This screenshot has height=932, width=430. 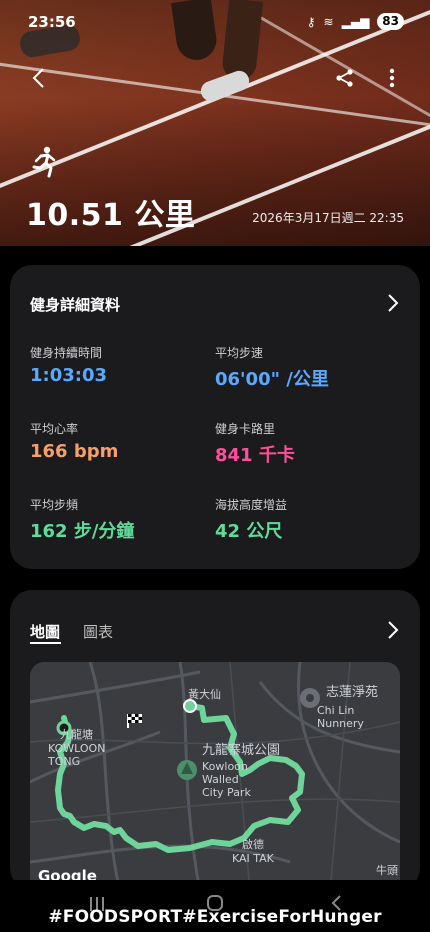 What do you see at coordinates (187, 770) in the screenshot?
I see `park-icon` at bounding box center [187, 770].